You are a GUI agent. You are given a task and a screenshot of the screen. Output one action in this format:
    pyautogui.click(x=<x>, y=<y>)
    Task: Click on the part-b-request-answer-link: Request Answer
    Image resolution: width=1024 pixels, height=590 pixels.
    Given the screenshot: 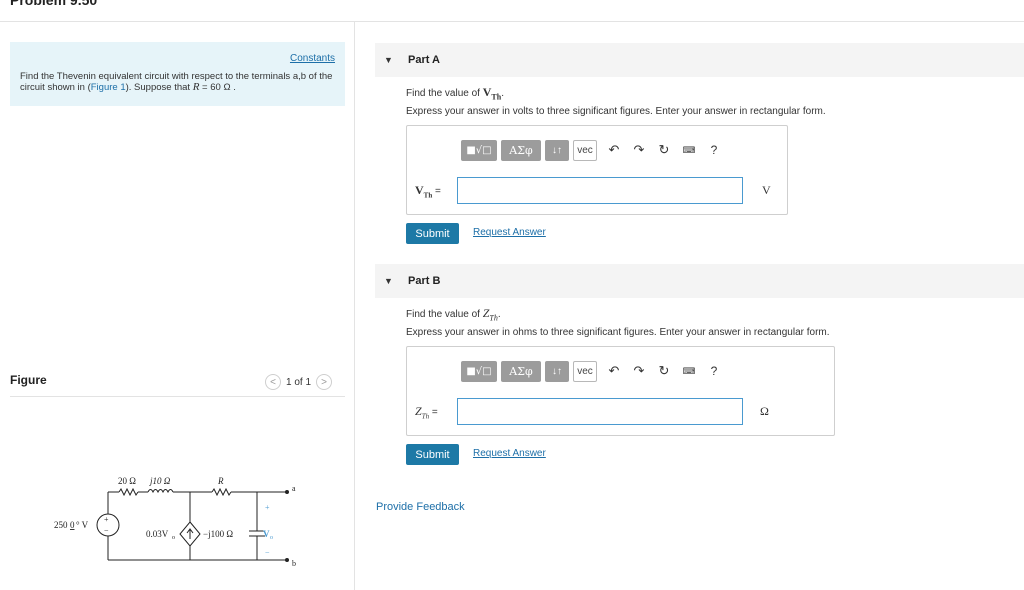 What is the action you would take?
    pyautogui.click(x=509, y=453)
    